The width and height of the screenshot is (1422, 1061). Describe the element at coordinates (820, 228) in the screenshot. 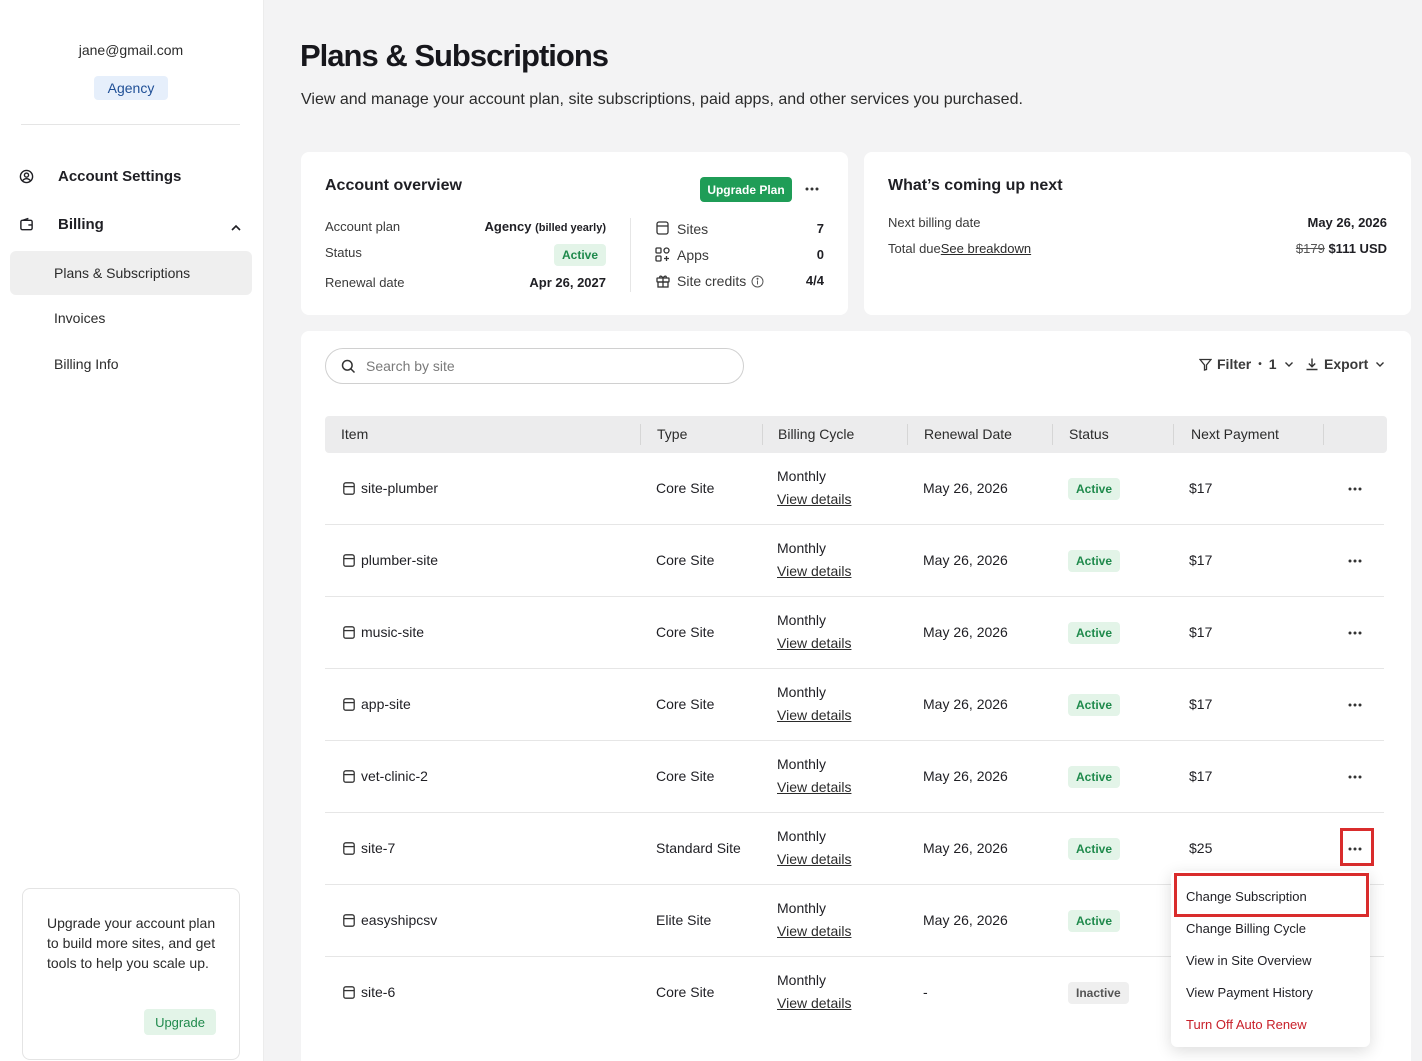

I see `sites-value: 7` at that location.